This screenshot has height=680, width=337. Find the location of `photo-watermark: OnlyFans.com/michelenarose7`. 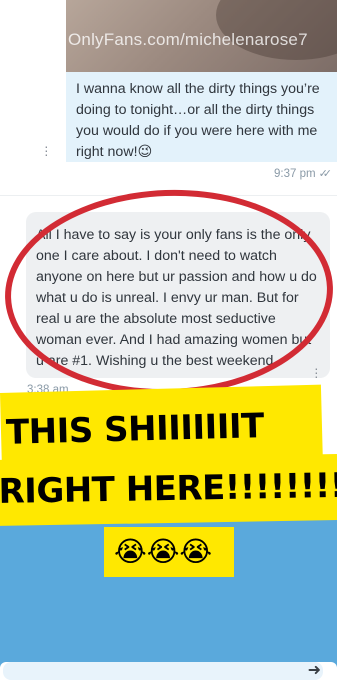

photo-watermark: OnlyFans.com/michelenarose7 is located at coordinates (188, 39).